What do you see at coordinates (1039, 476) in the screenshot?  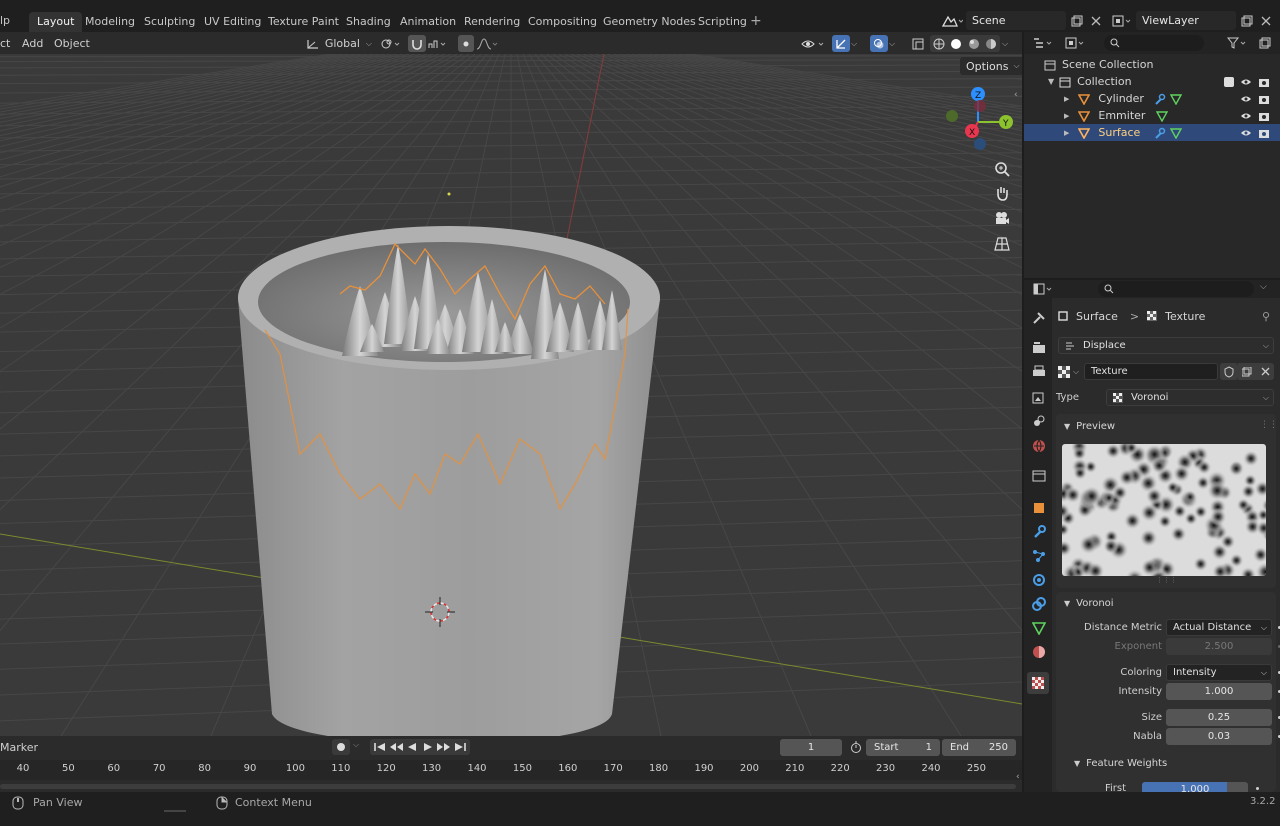 I see `collection-tab` at bounding box center [1039, 476].